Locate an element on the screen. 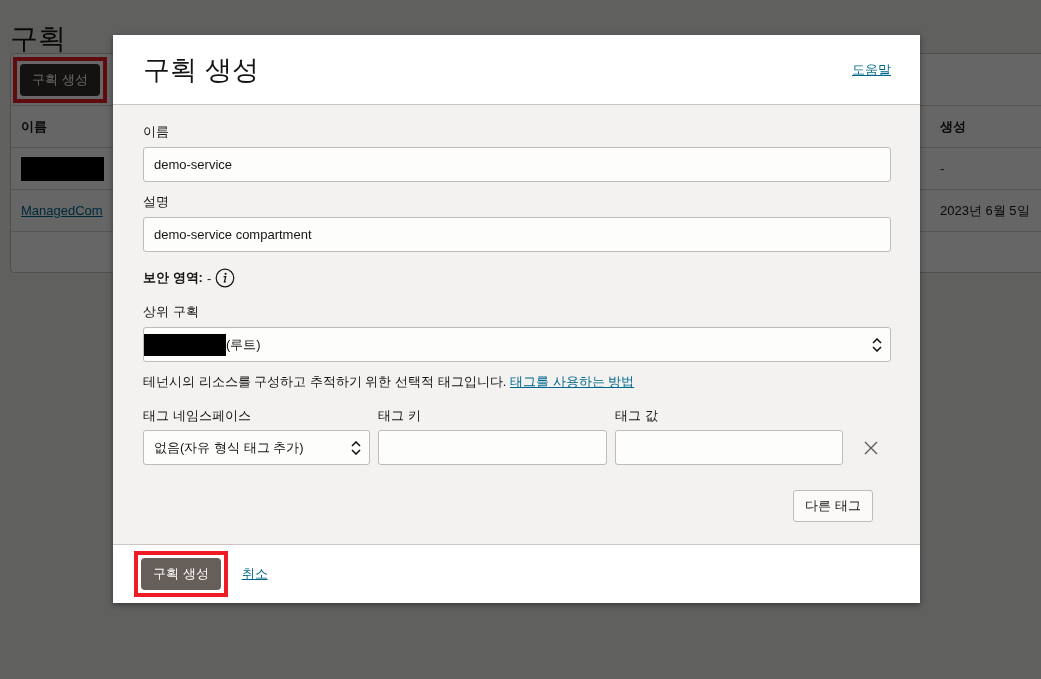 The width and height of the screenshot is (1041, 679). field-label: 태그 키 is located at coordinates (400, 416).